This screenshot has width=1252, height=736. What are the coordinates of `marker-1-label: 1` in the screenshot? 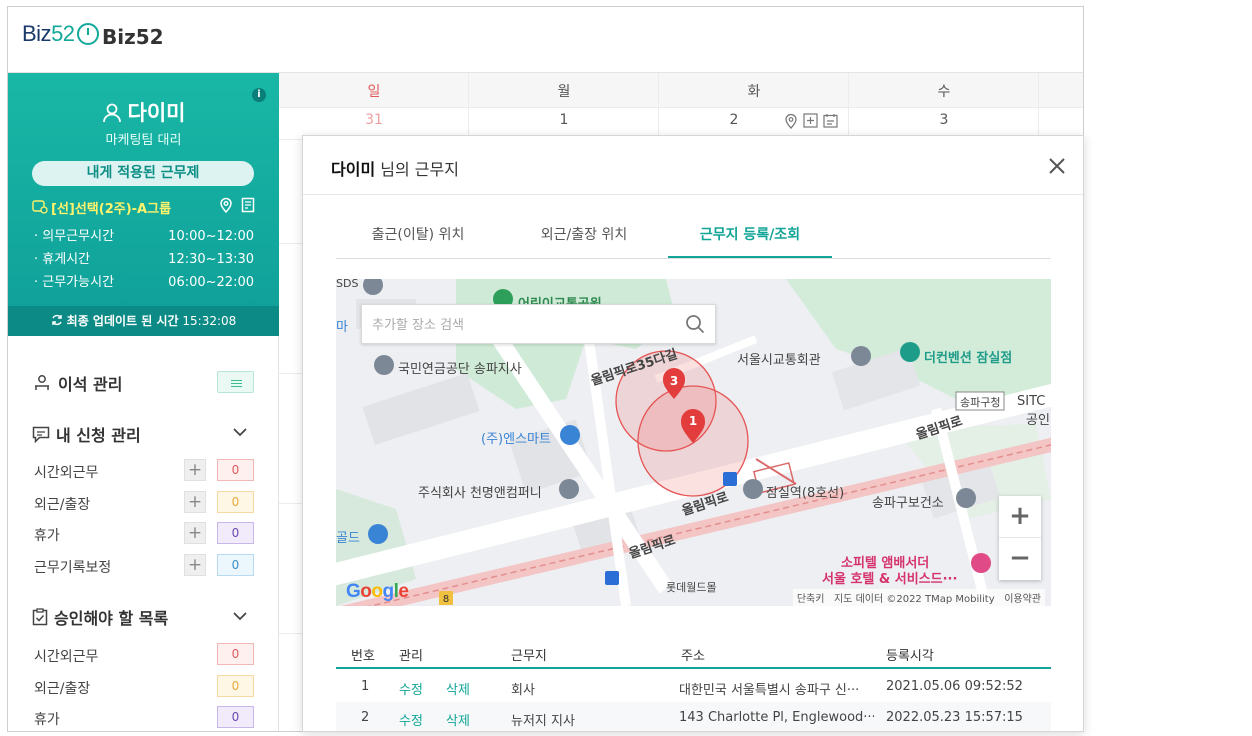 It's located at (693, 421).